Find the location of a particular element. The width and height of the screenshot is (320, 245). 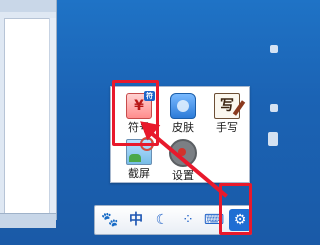

window-frame-bottom is located at coordinates (28, 220).